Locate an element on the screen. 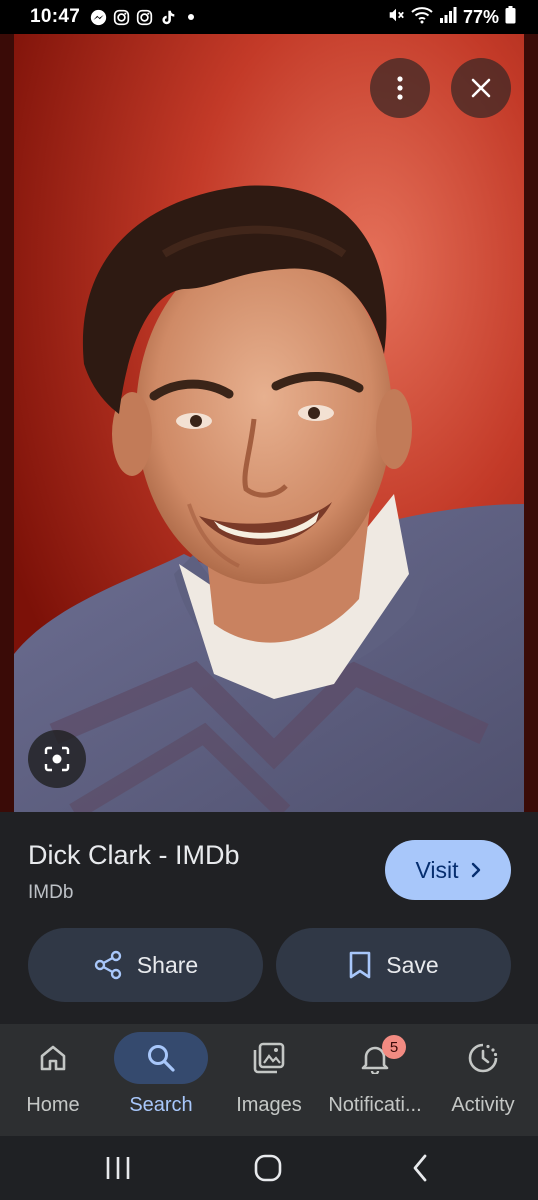 Image resolution: width=538 pixels, height=1200 pixels. save-button: Save is located at coordinates (393, 965).